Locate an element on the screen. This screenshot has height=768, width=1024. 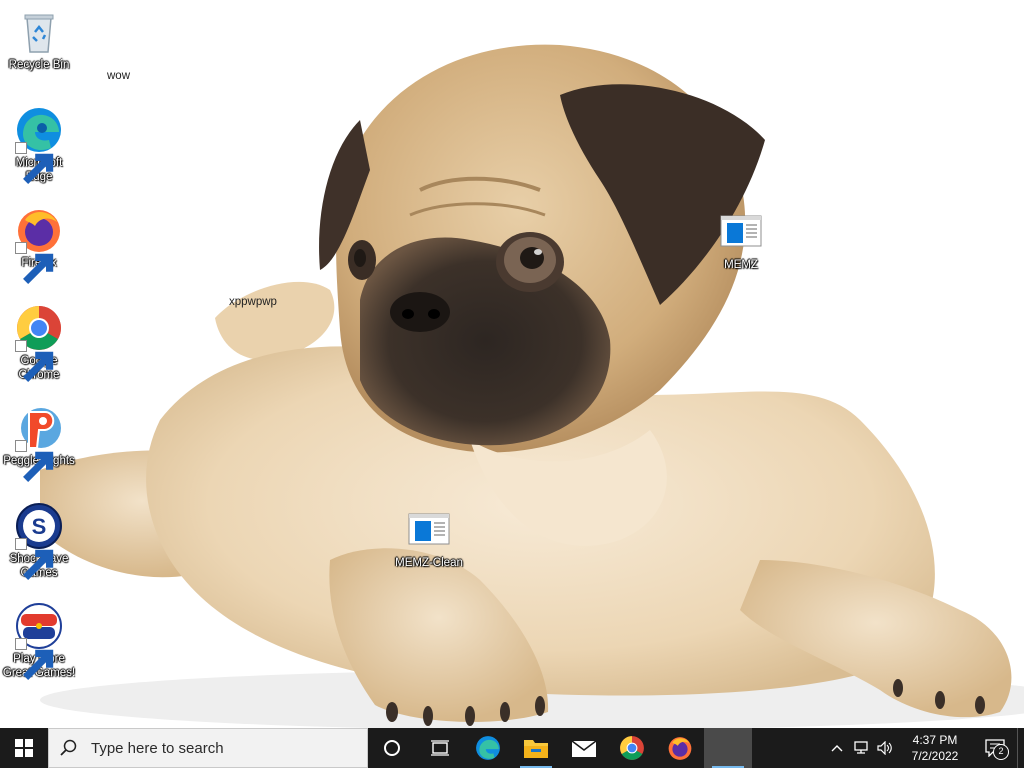
system-tray: 4:37 PM 7/2/2022 2 is located at coordinates (924, 748).